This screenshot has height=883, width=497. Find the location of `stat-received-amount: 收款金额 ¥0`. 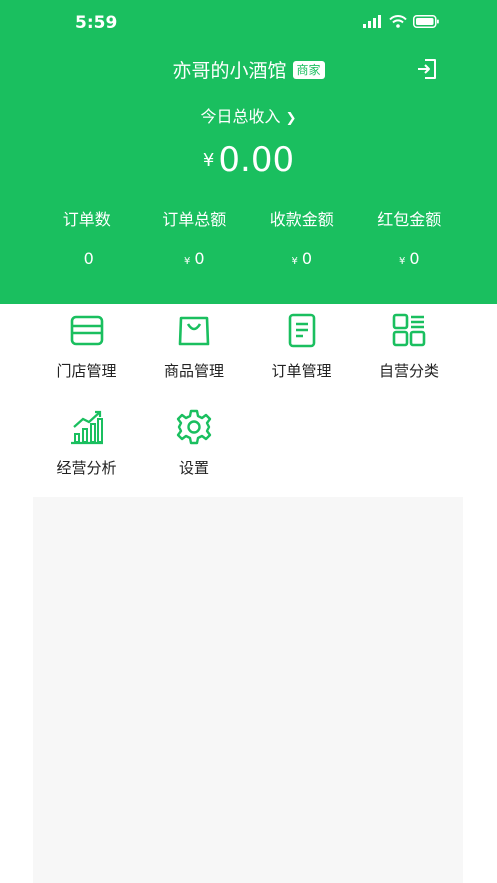

stat-received-amount: 收款金额 ¥0 is located at coordinates (302, 238).